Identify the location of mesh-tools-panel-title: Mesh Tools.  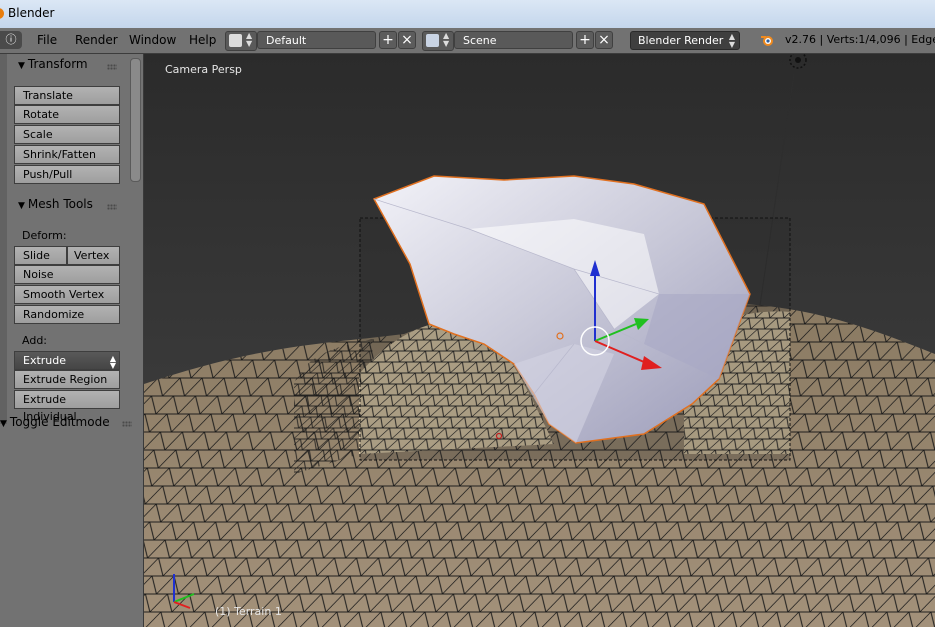
(60, 204).